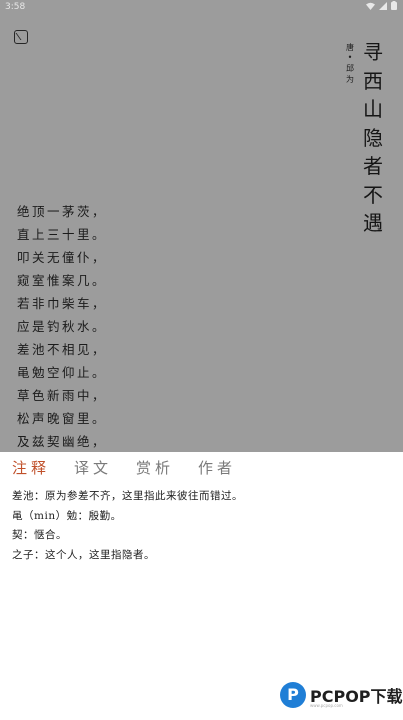 This screenshot has width=403, height=720. What do you see at coordinates (373, 166) in the screenshot?
I see `title-char: 者` at bounding box center [373, 166].